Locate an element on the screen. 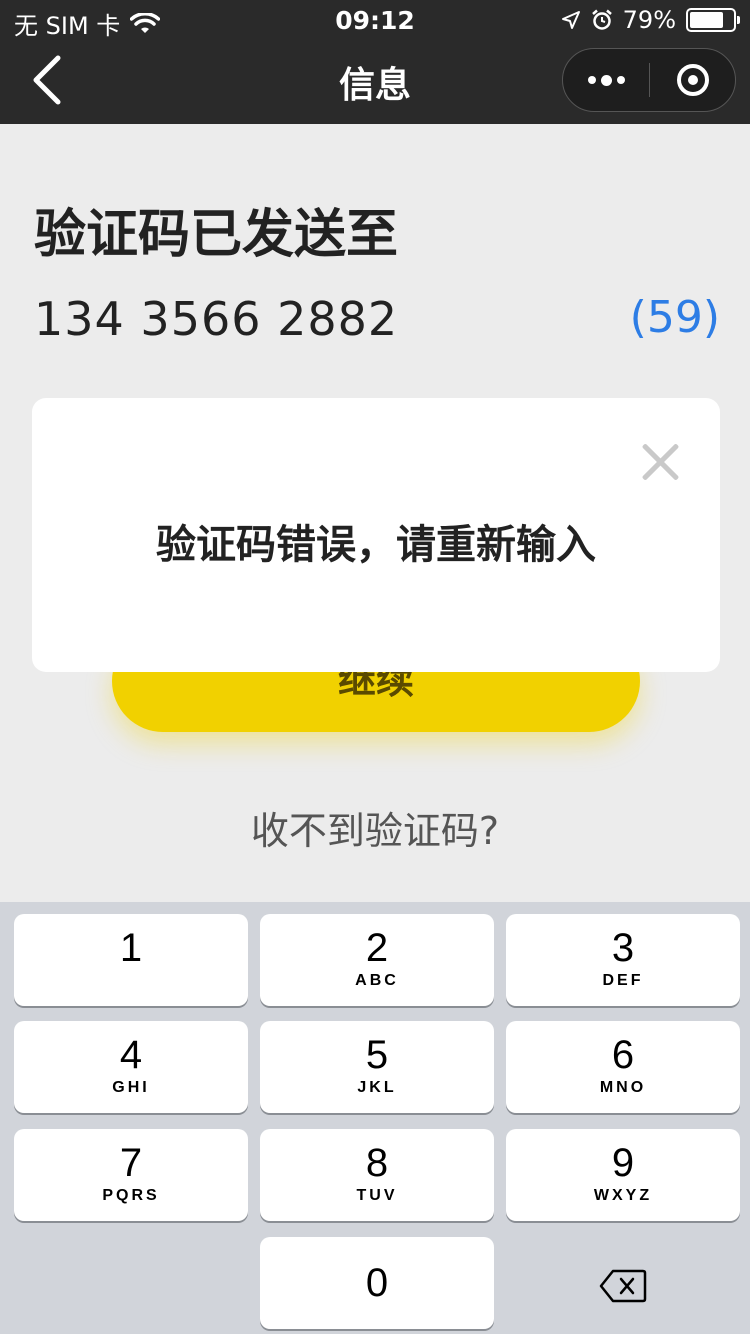 This screenshot has height=1334, width=750. key-letters: GHI is located at coordinates (131, 1087).